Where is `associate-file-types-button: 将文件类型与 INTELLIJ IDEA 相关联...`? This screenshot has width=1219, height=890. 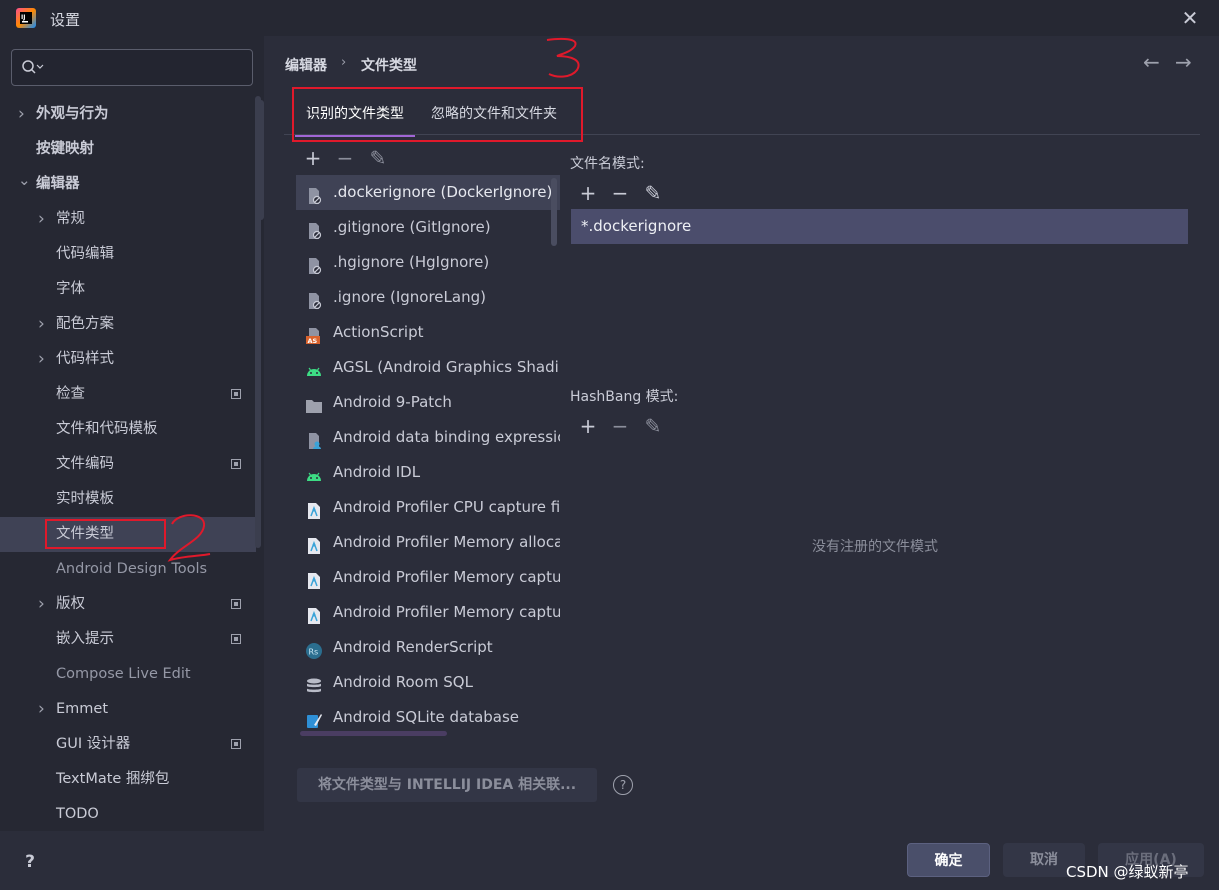 associate-file-types-button: 将文件类型与 INTELLIJ IDEA 相关联... is located at coordinates (447, 785).